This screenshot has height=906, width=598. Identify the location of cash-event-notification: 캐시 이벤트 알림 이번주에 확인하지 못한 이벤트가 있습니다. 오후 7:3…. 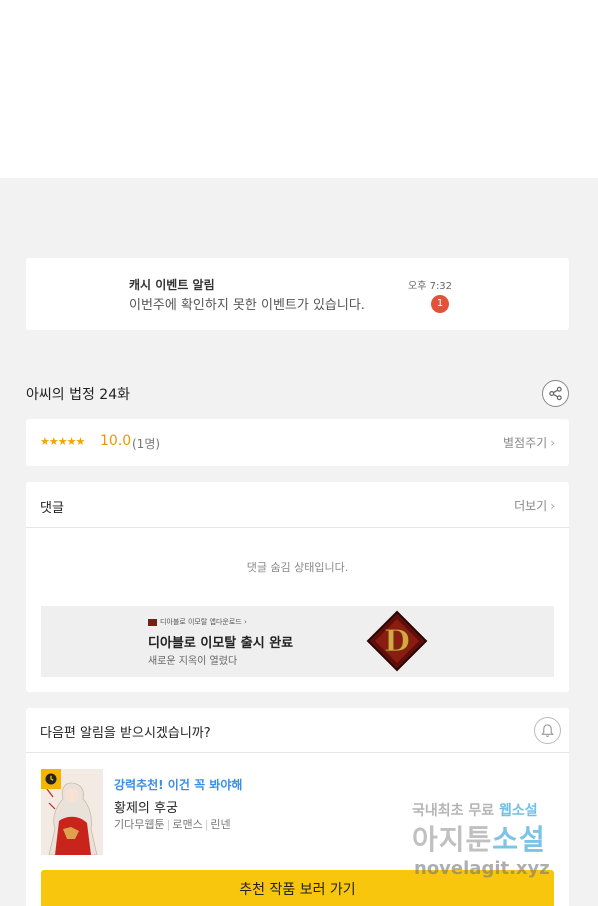
(297, 294).